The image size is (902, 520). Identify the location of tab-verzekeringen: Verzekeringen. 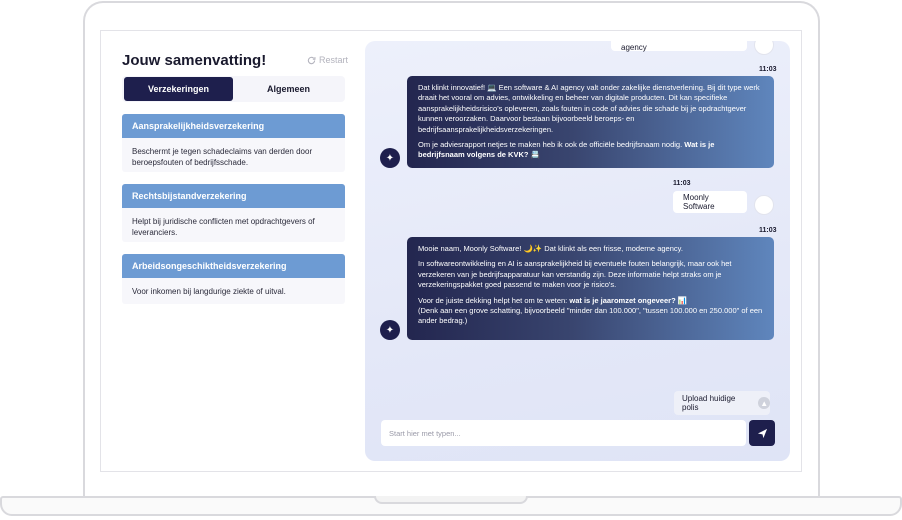
(178, 89).